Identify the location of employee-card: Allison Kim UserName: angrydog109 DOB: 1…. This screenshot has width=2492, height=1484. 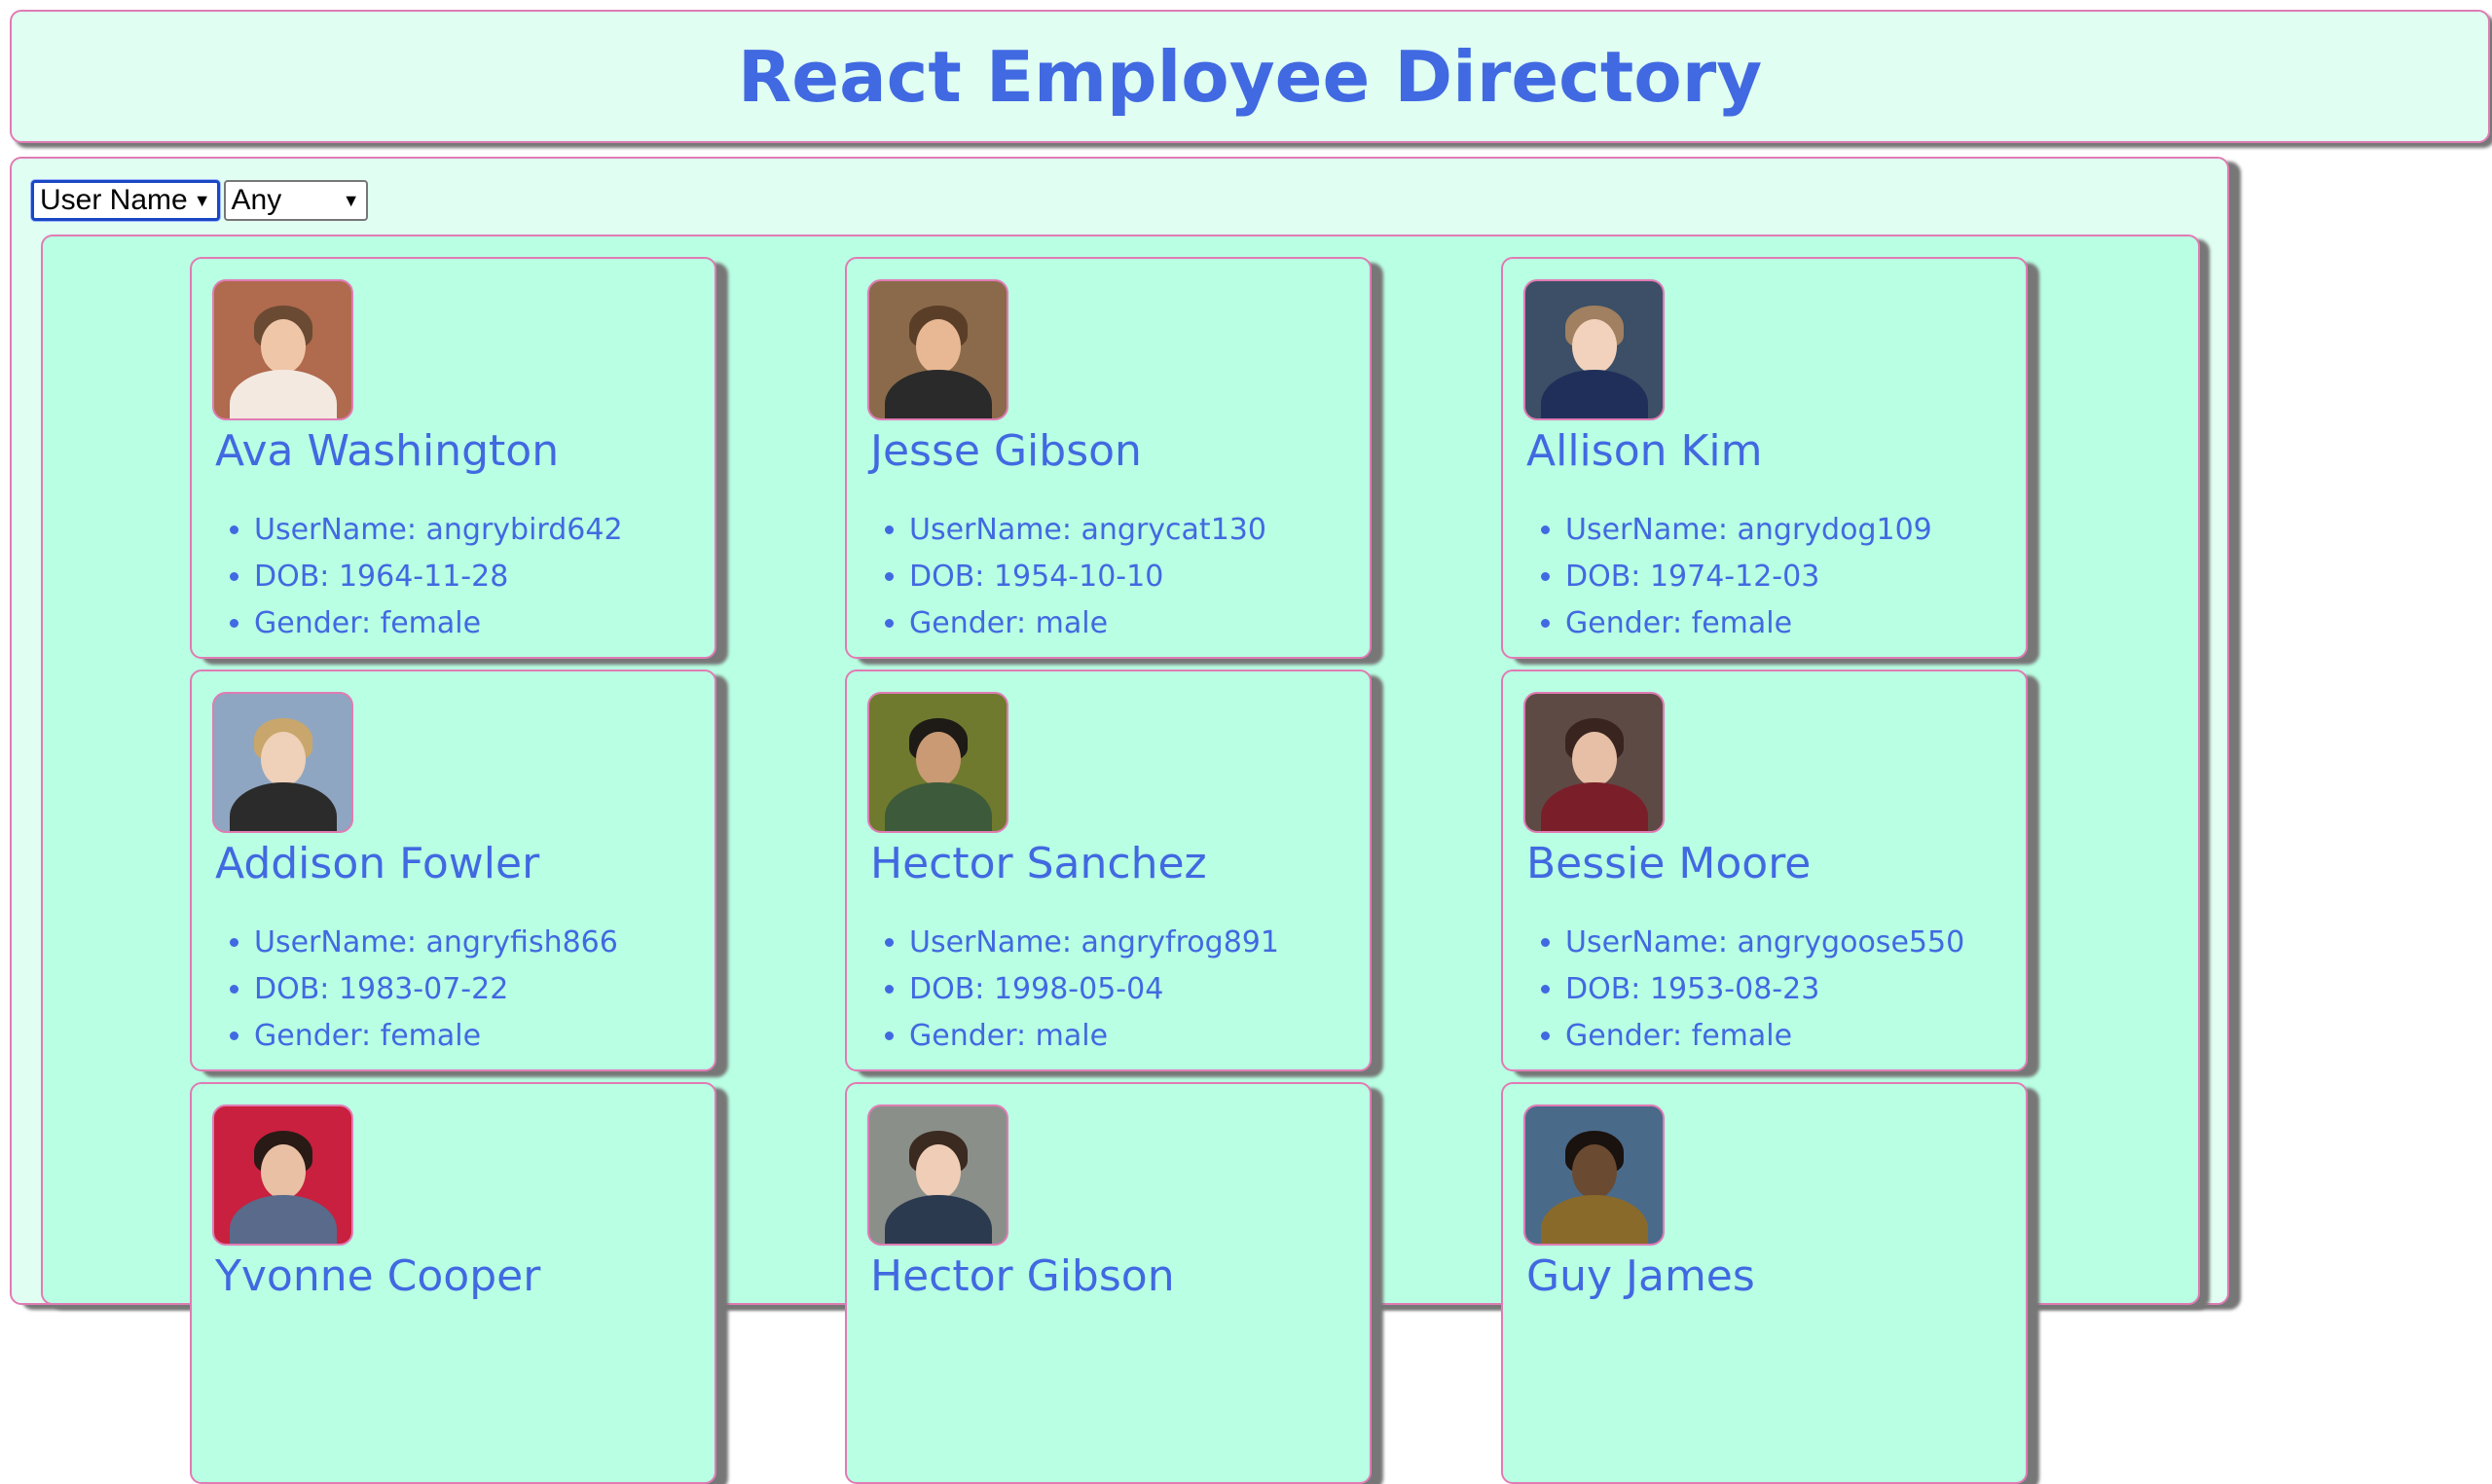
(1764, 458).